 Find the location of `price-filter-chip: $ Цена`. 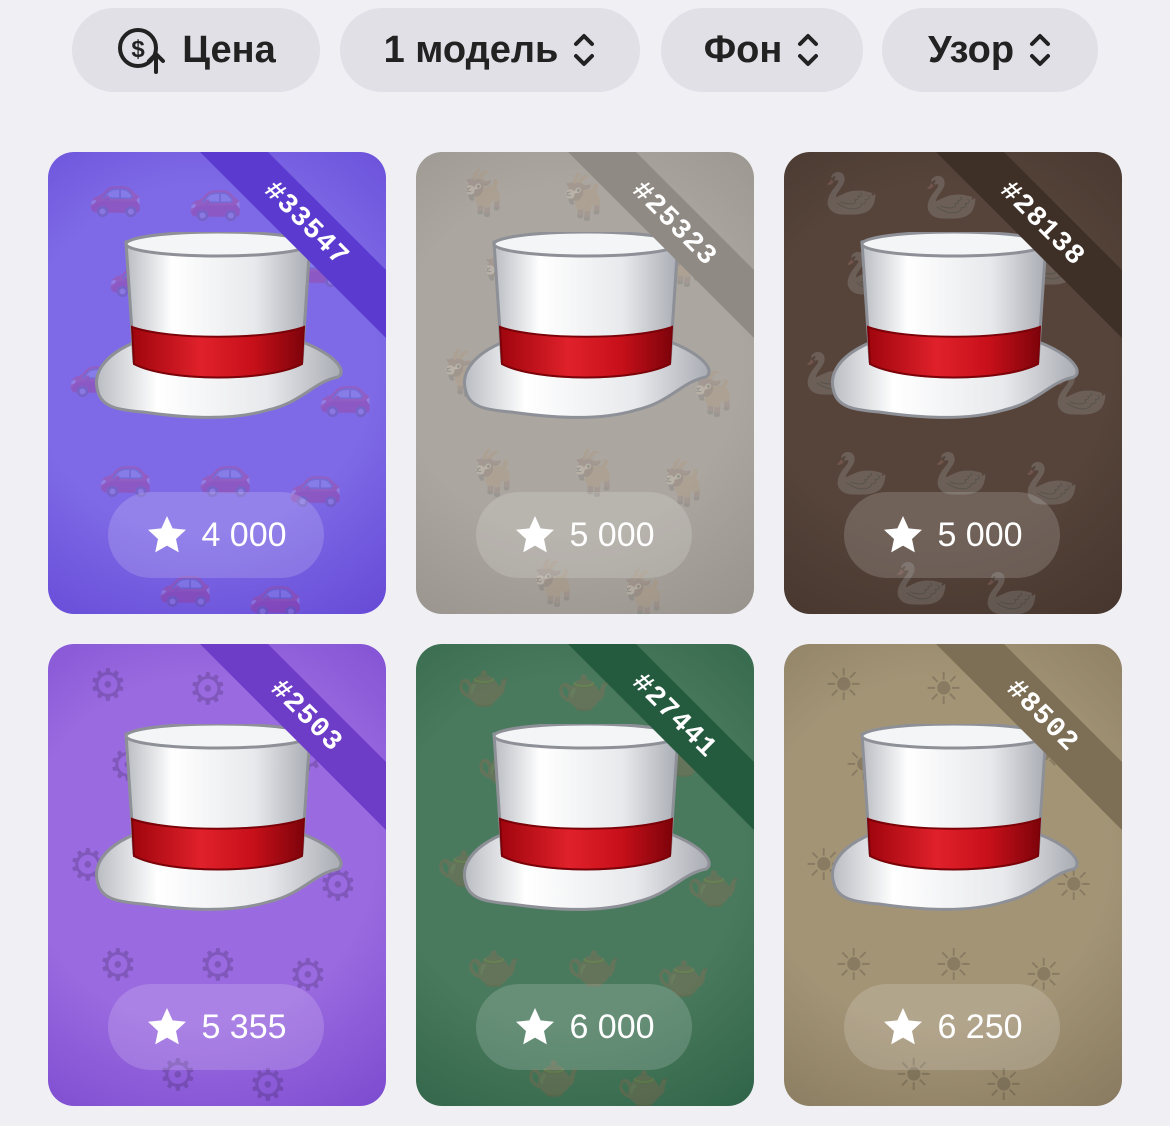

price-filter-chip: $ Цена is located at coordinates (196, 50).